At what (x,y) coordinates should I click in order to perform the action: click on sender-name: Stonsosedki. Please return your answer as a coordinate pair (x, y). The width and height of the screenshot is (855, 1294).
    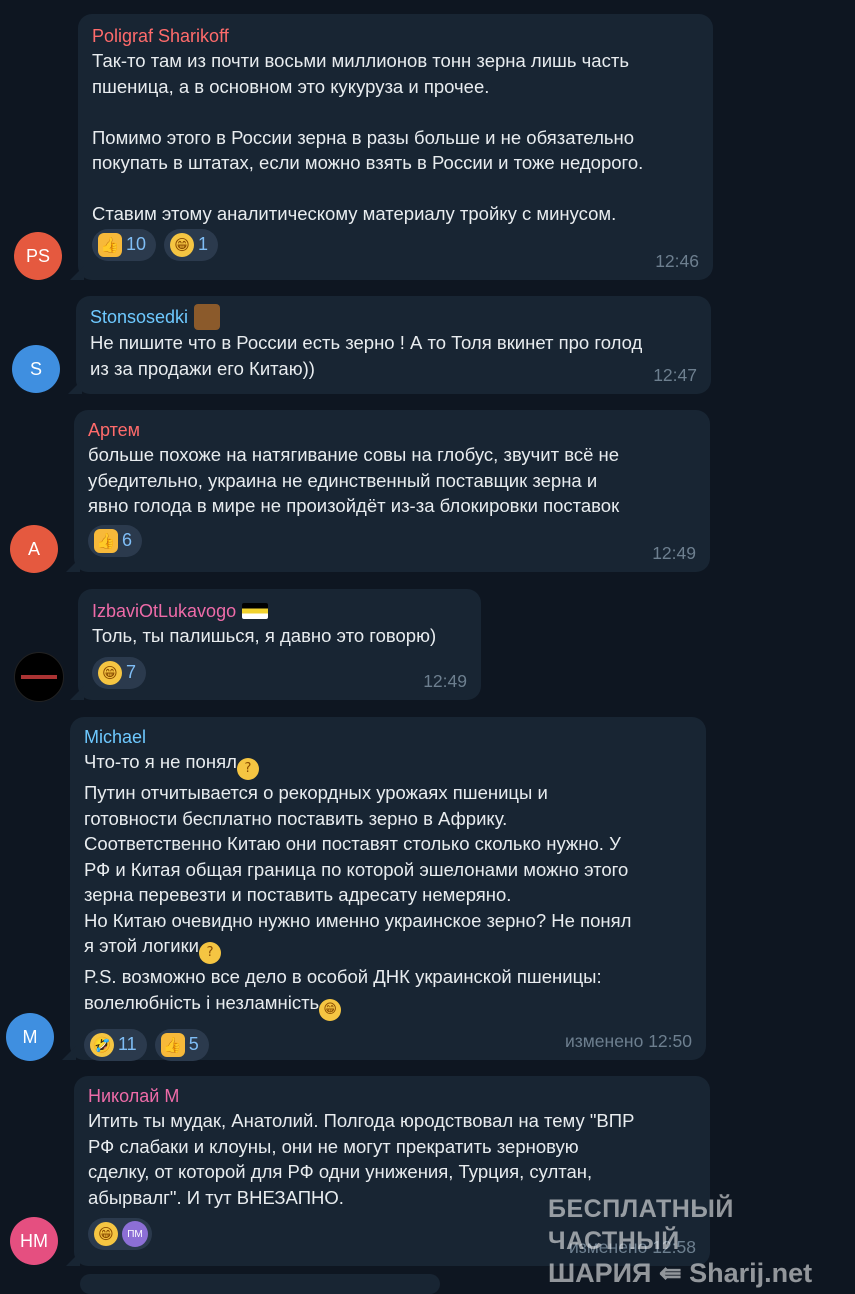
    Looking at the image, I should click on (394, 317).